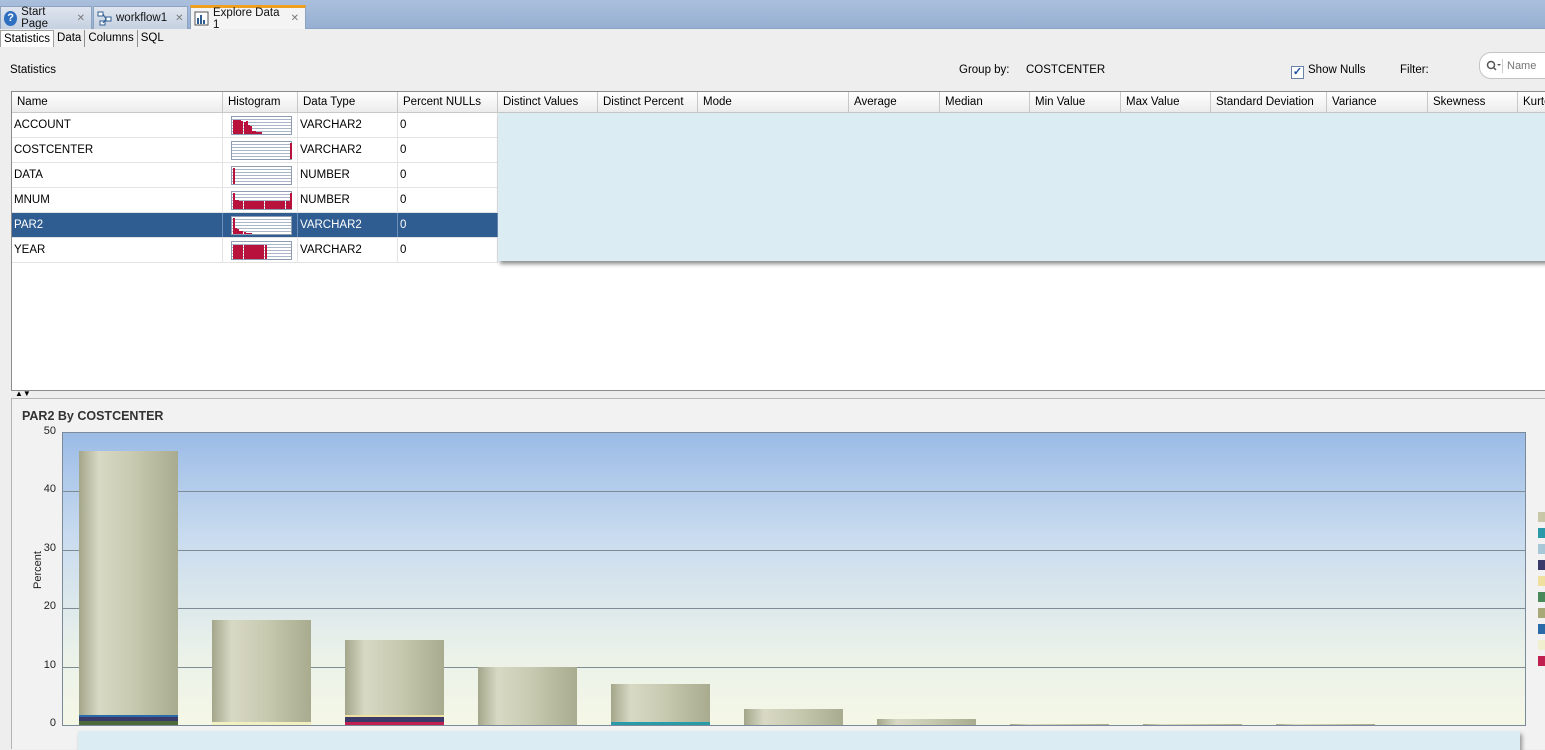 This screenshot has width=1545, height=750. What do you see at coordinates (1531, 102) in the screenshot?
I see `column-header: Kurto` at bounding box center [1531, 102].